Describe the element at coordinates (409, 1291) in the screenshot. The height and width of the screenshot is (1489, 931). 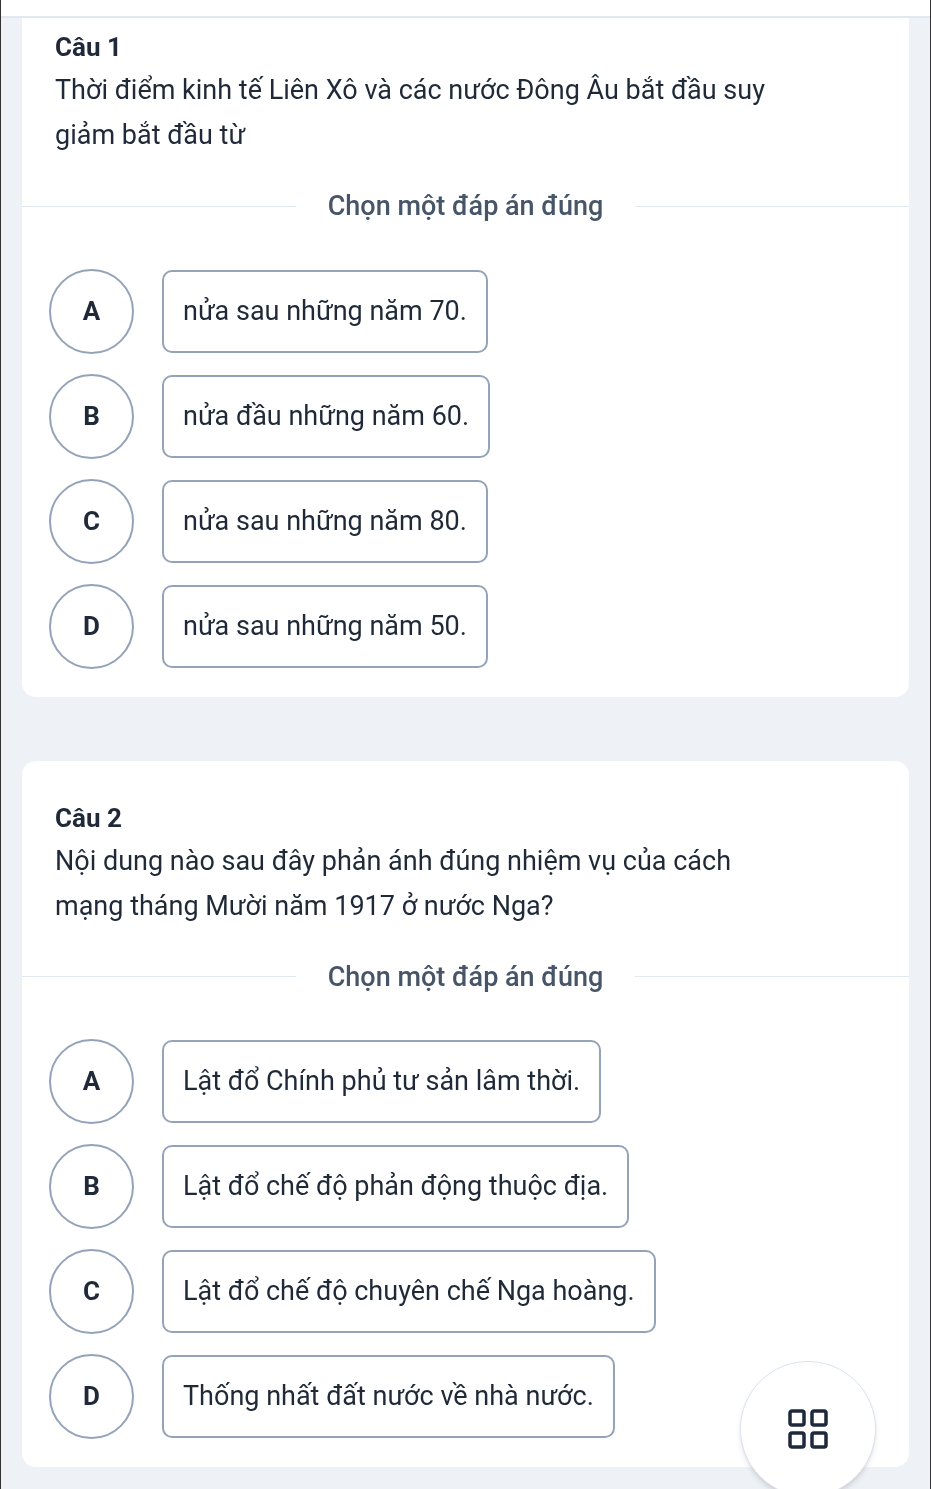
I see `option-button: Lật đổ chế độ chuyên chế Nga hoàng.` at that location.